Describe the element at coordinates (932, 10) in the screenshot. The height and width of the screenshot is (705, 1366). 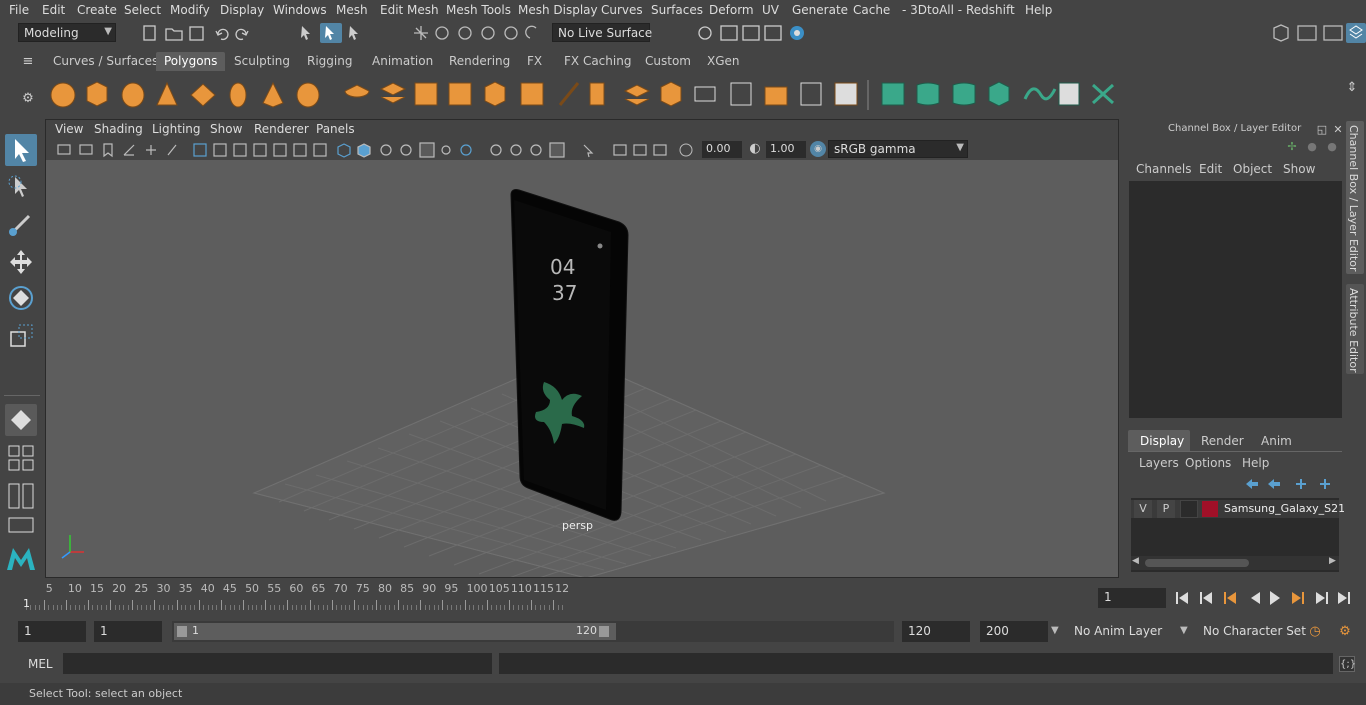
I see `menu-3dtoall: - 3DtoAll -` at that location.